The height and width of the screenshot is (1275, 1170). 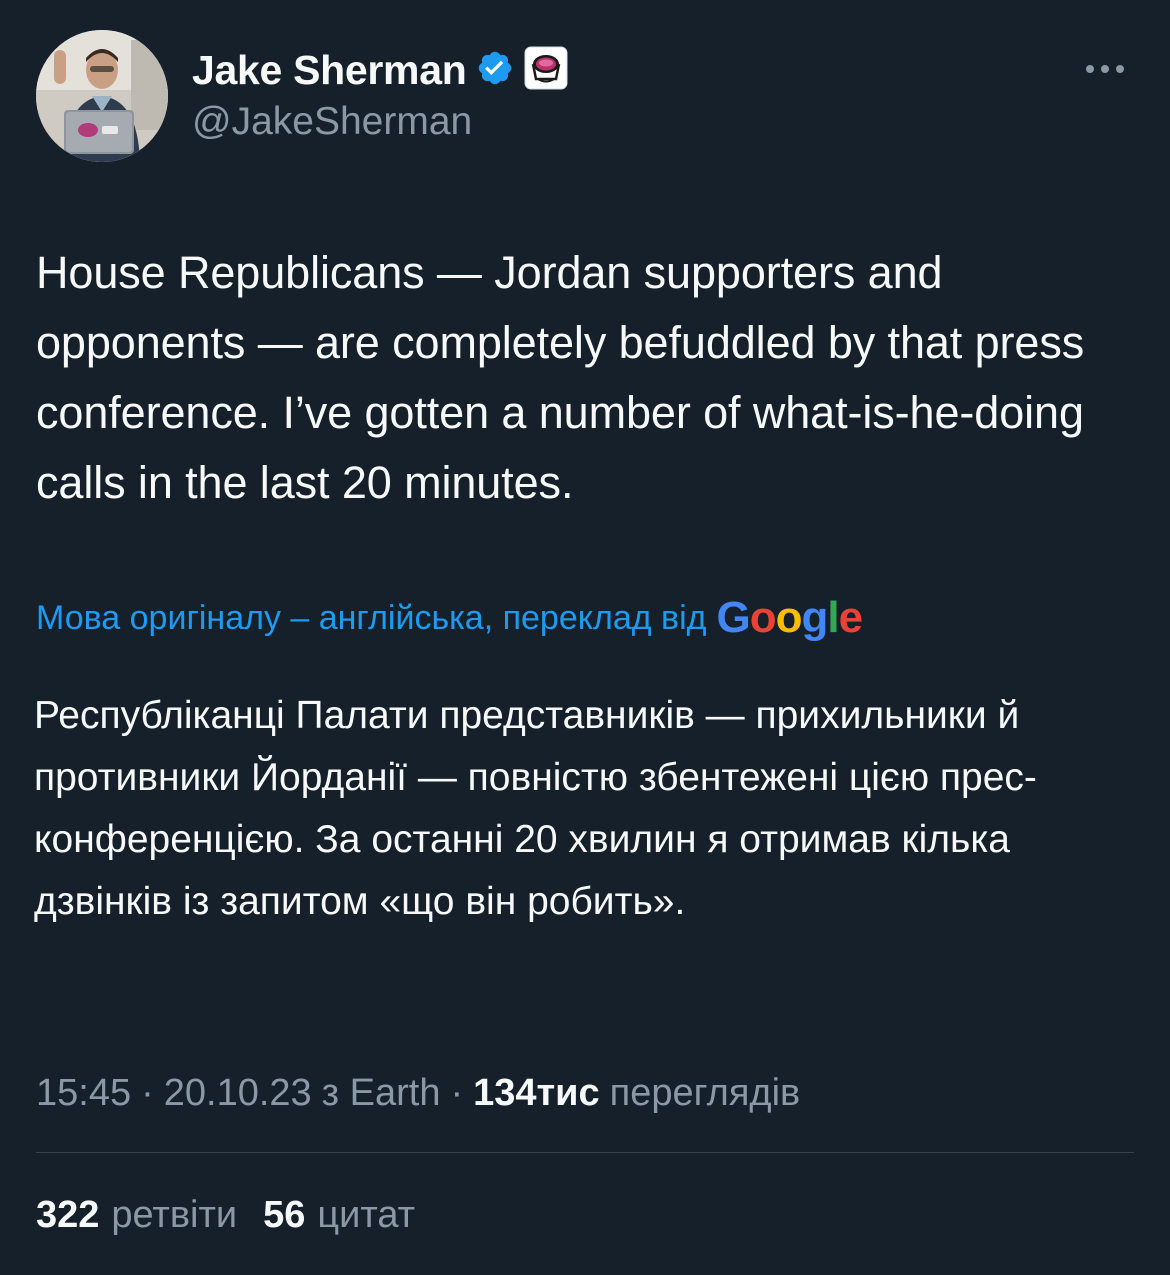 I want to click on divider, so click(x=585, y=1152).